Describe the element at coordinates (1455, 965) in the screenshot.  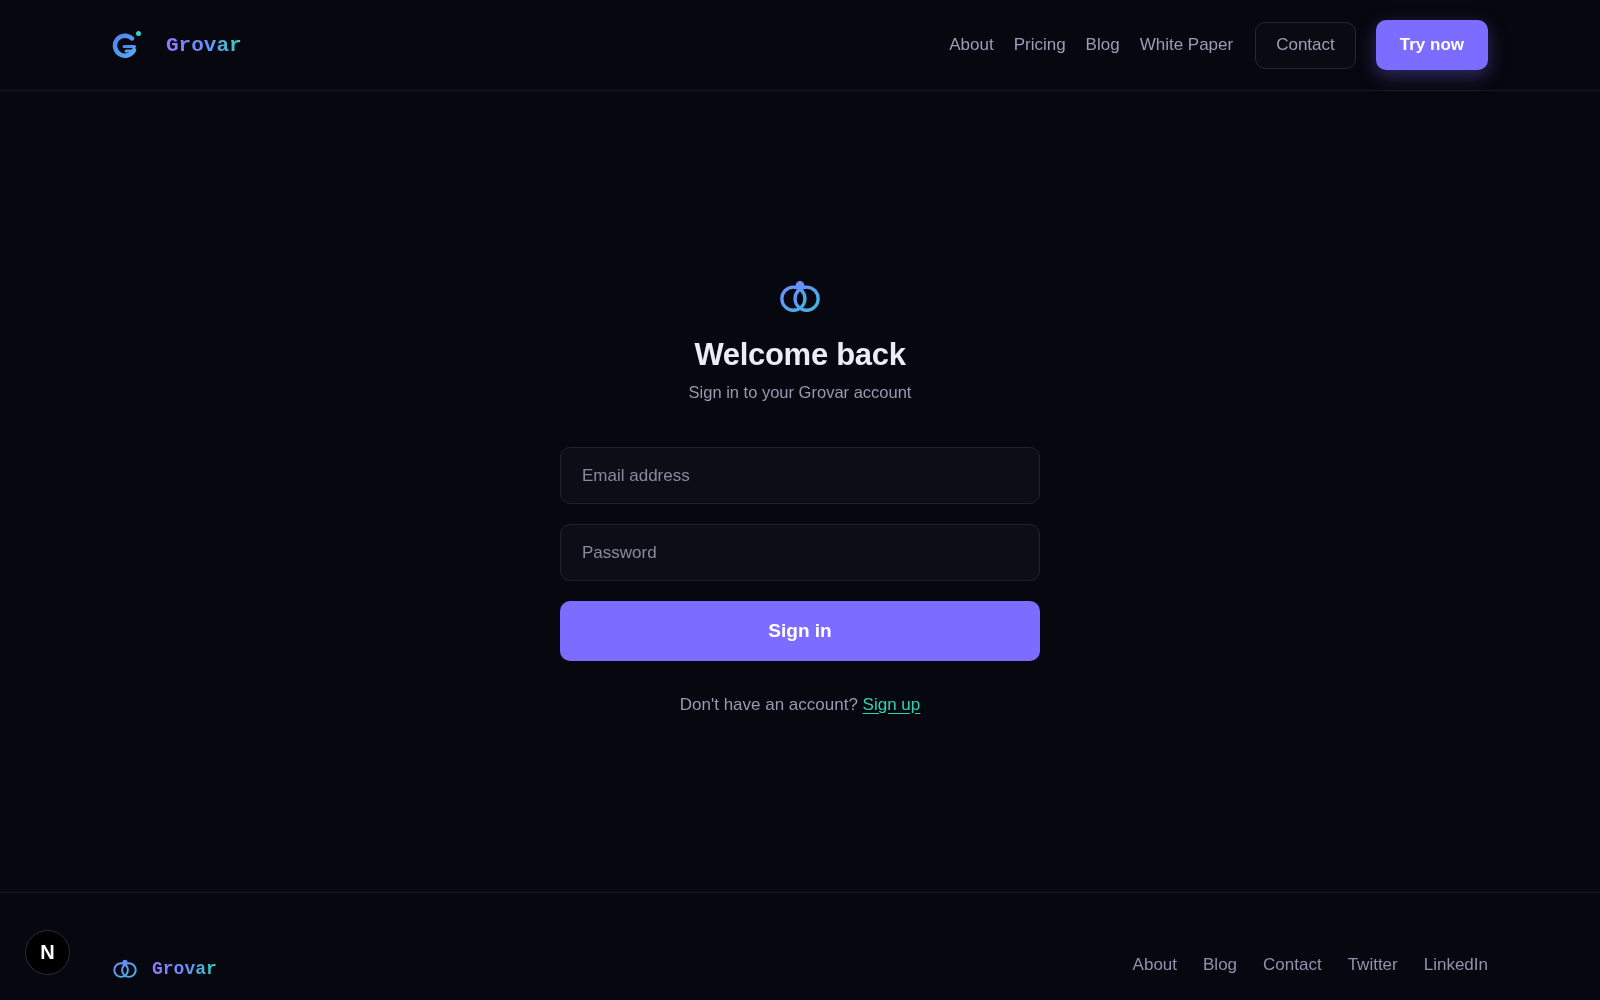
I see `footer-link: LinkedIn` at that location.